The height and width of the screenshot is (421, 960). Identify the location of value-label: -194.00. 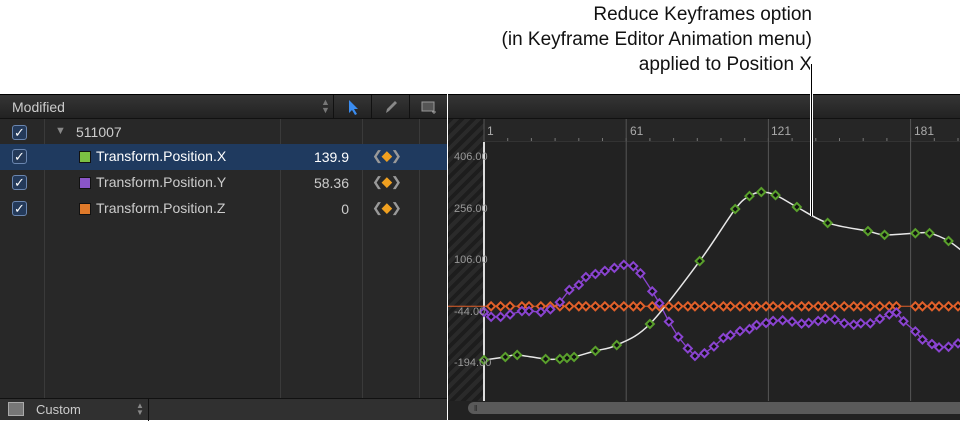
(473, 363).